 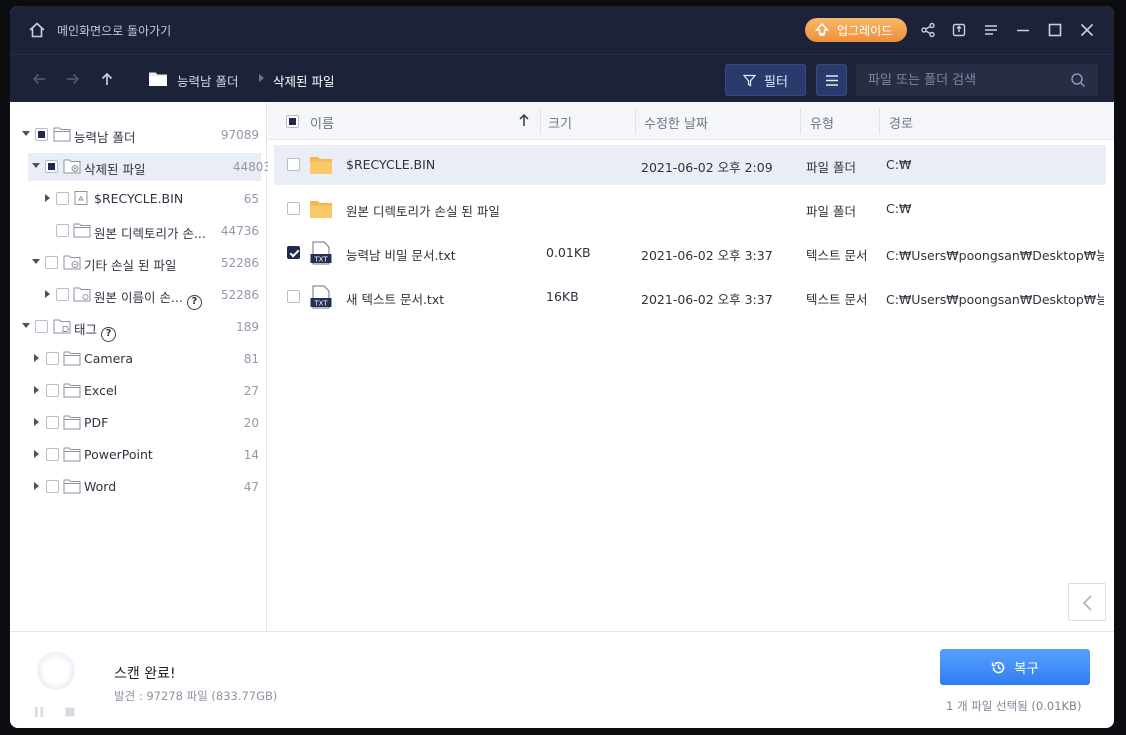 I want to click on share-icon, so click(x=928, y=30).